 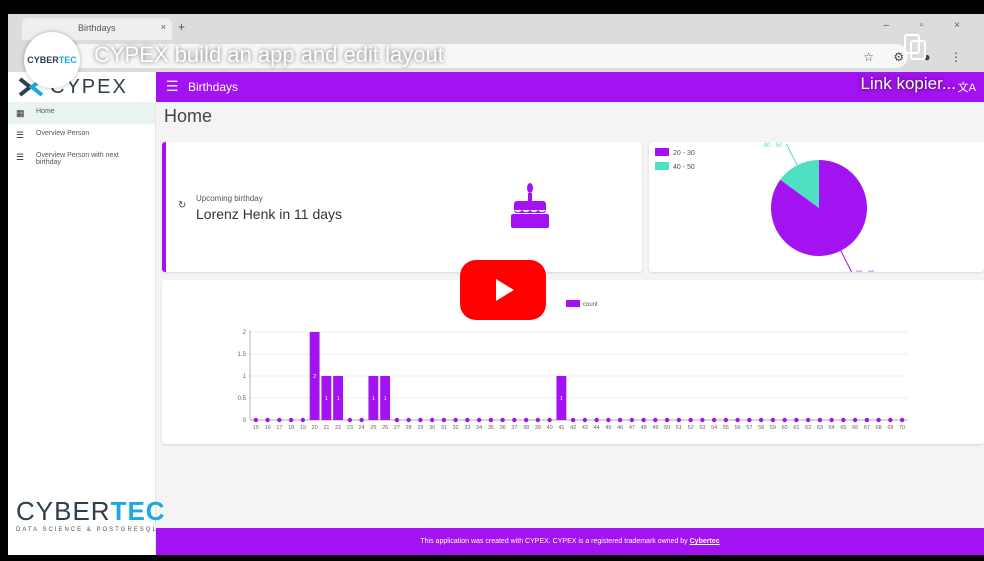 What do you see at coordinates (256, 428) in the screenshot?
I see `x-tick-label: 15` at bounding box center [256, 428].